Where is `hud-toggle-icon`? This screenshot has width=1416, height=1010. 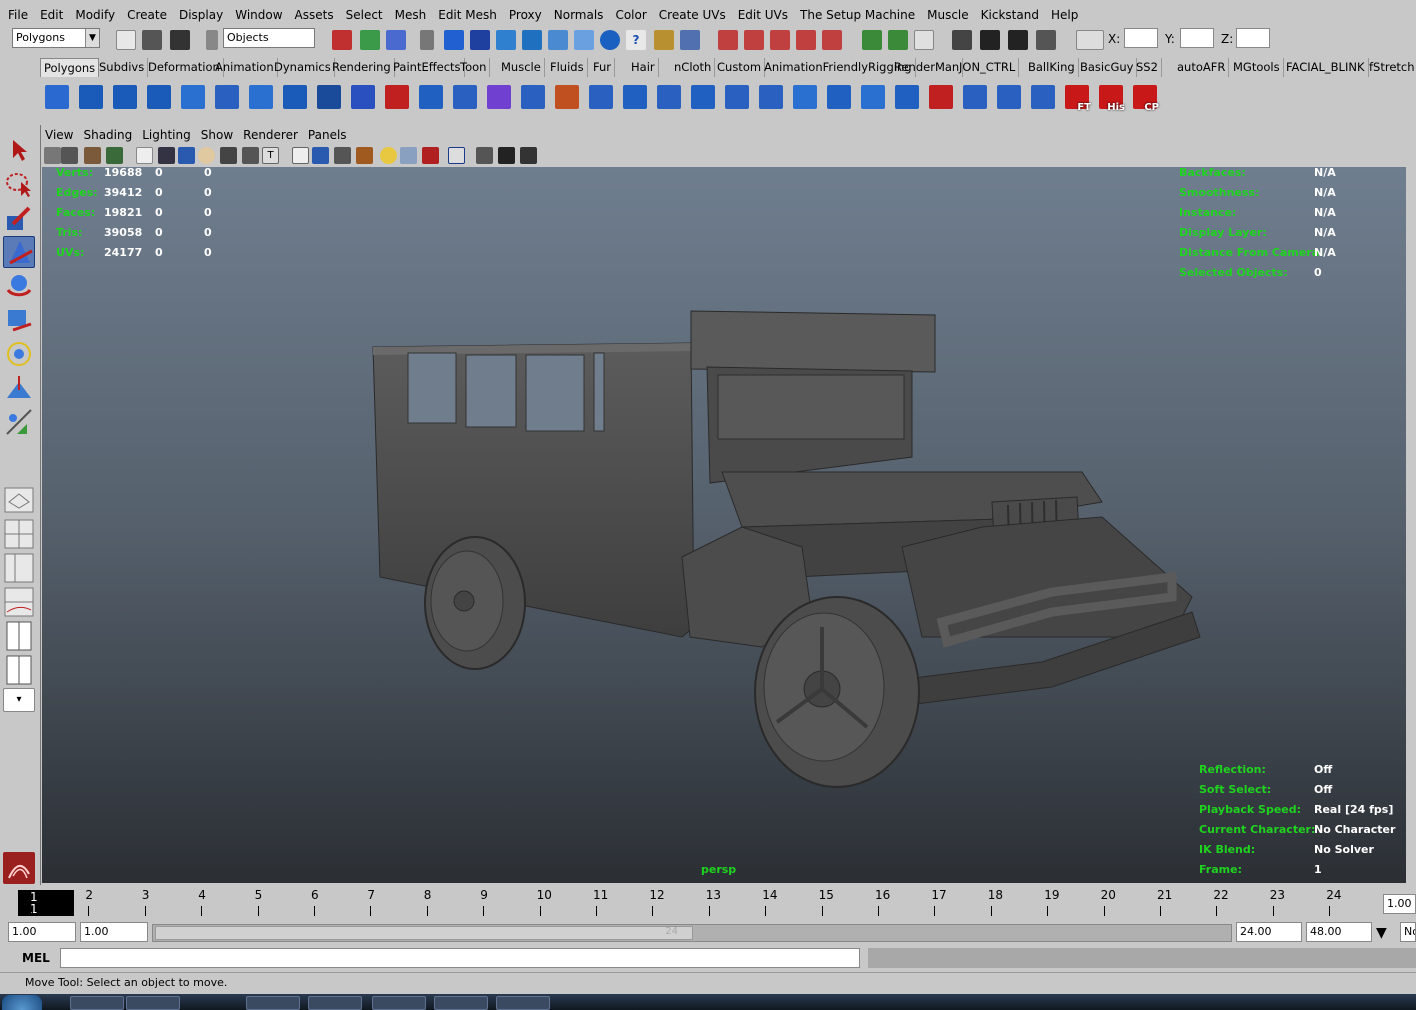
hud-toggle-icon is located at coordinates (506, 155).